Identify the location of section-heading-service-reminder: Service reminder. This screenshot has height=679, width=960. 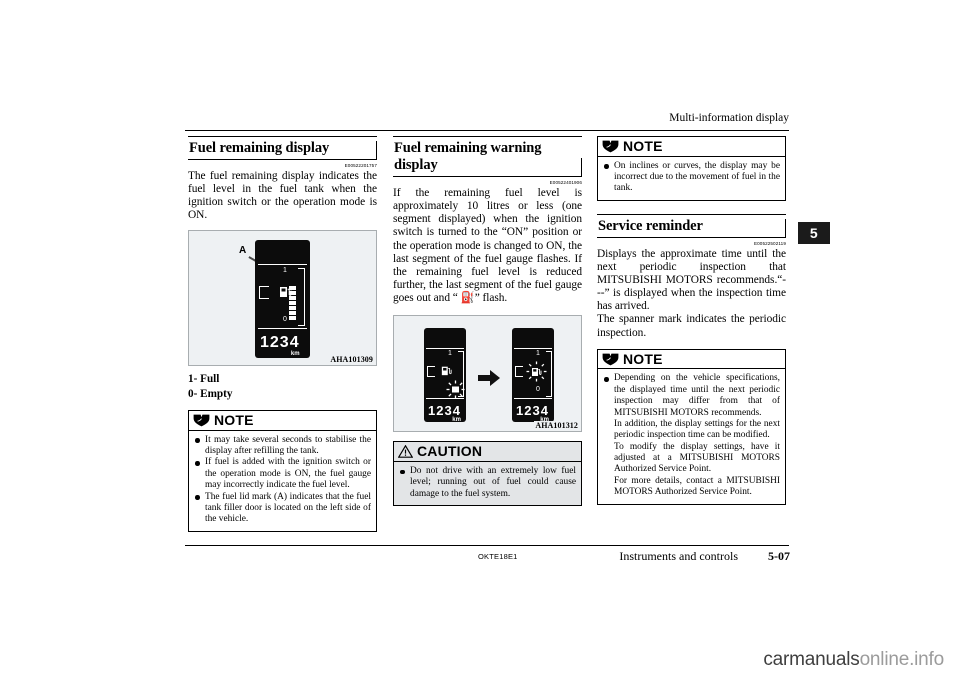
(691, 225).